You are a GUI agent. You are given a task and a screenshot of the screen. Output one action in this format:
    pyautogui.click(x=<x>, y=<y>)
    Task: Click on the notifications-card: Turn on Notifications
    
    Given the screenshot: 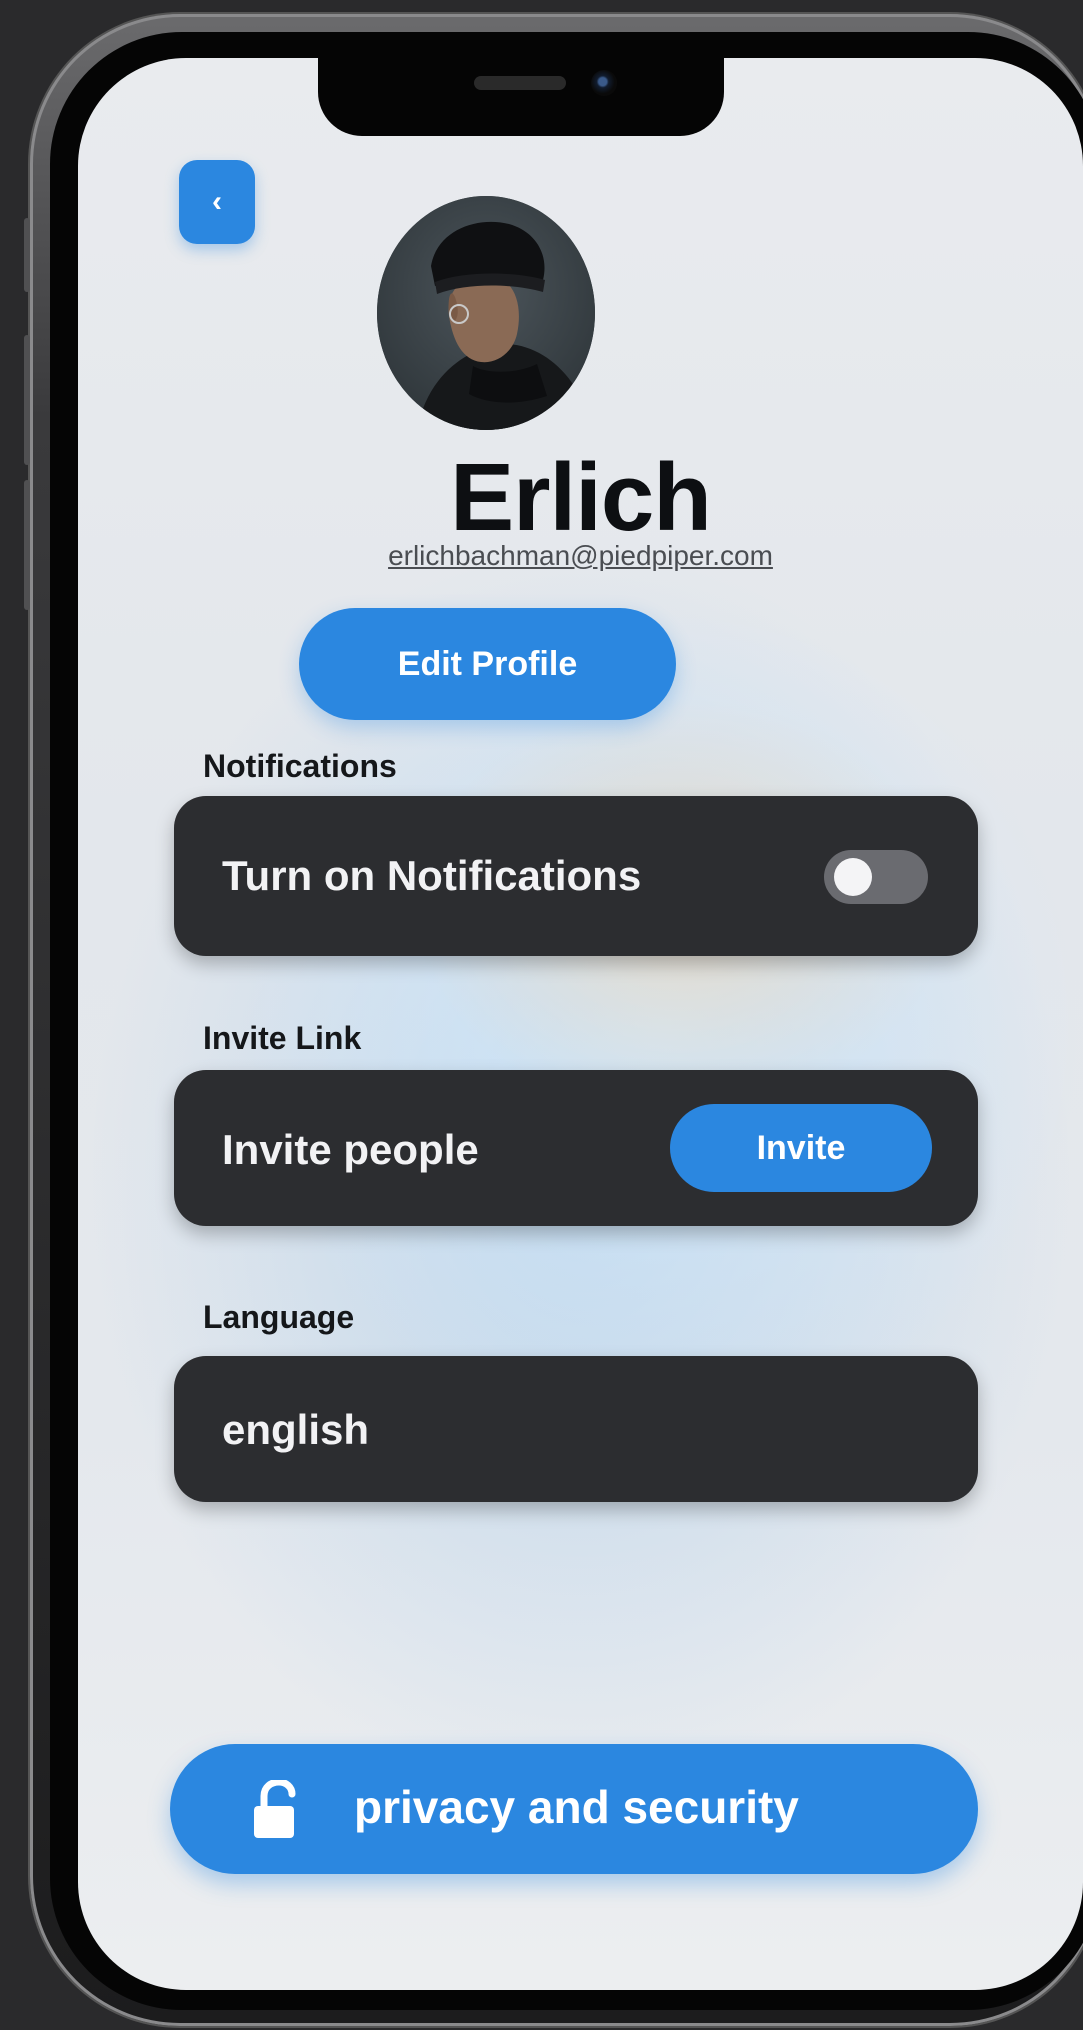 What is the action you would take?
    pyautogui.click(x=576, y=876)
    